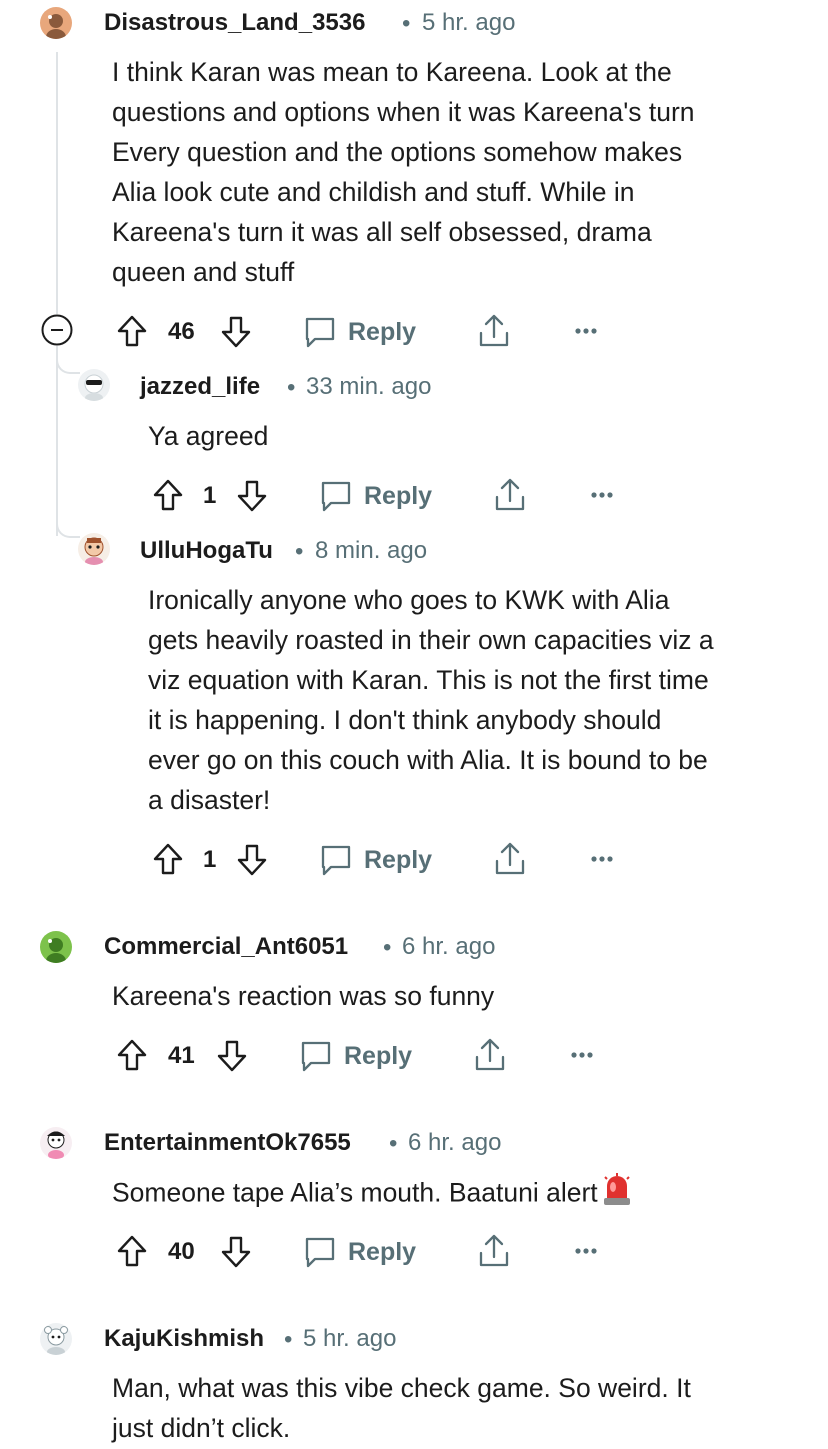 The image size is (828, 1449). Describe the element at coordinates (234, 23) in the screenshot. I see `comment-author: Disastrous_Land_3536` at that location.